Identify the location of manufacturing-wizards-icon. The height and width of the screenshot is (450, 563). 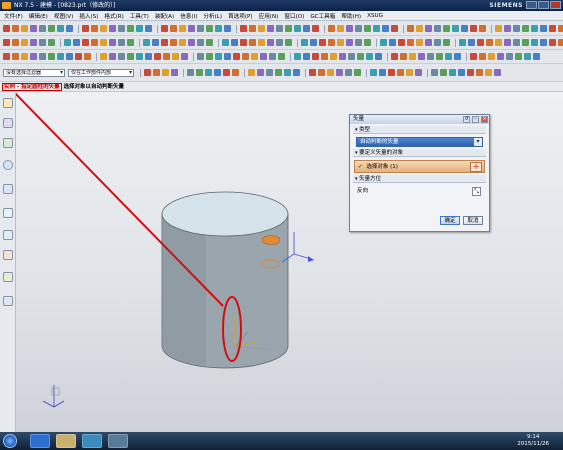
(8, 255).